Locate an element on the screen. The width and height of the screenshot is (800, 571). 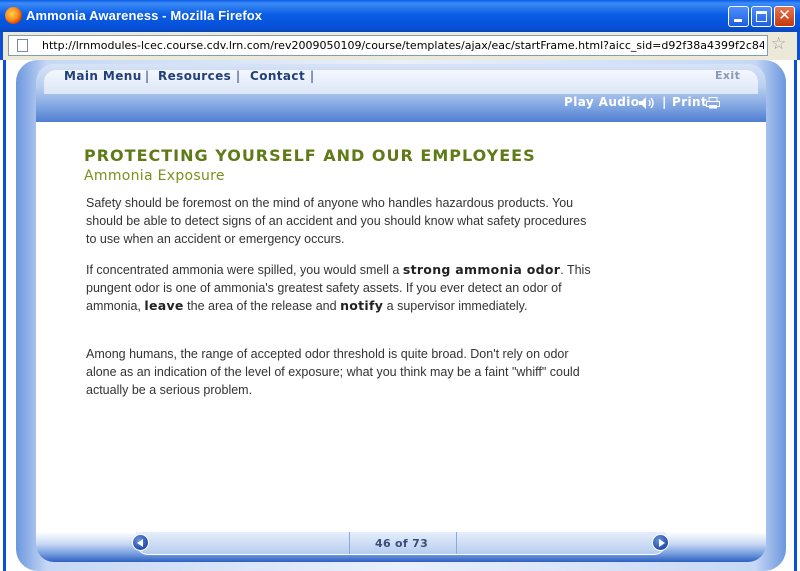
window-title: Ammonia Awareness - Mozilla Firefox is located at coordinates (144, 15).